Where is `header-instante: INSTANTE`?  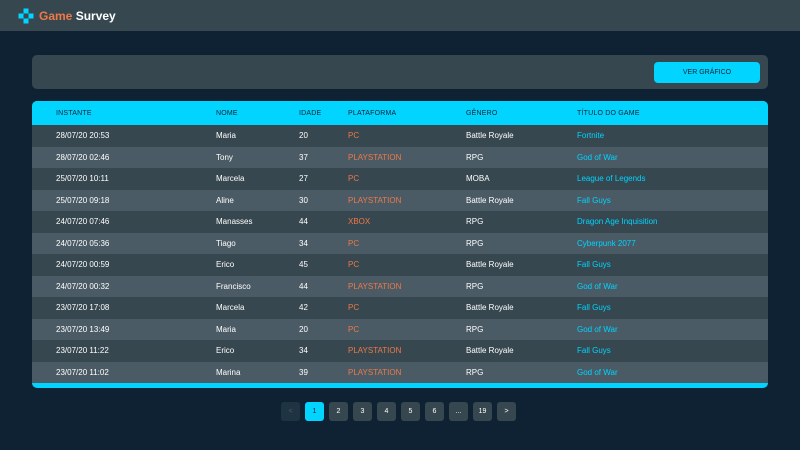 header-instante: INSTANTE is located at coordinates (74, 113).